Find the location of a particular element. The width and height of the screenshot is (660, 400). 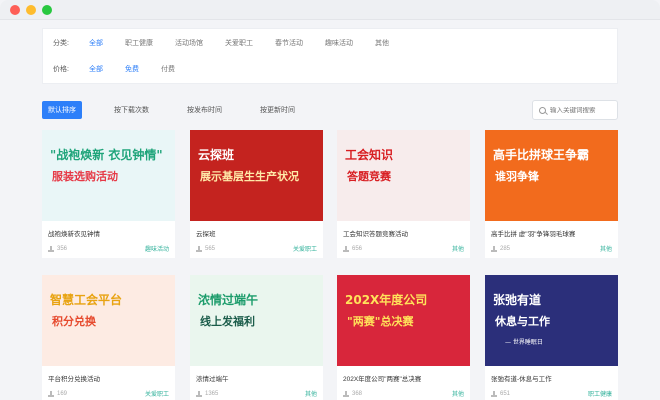

download-count-value: 656 is located at coordinates (357, 248).